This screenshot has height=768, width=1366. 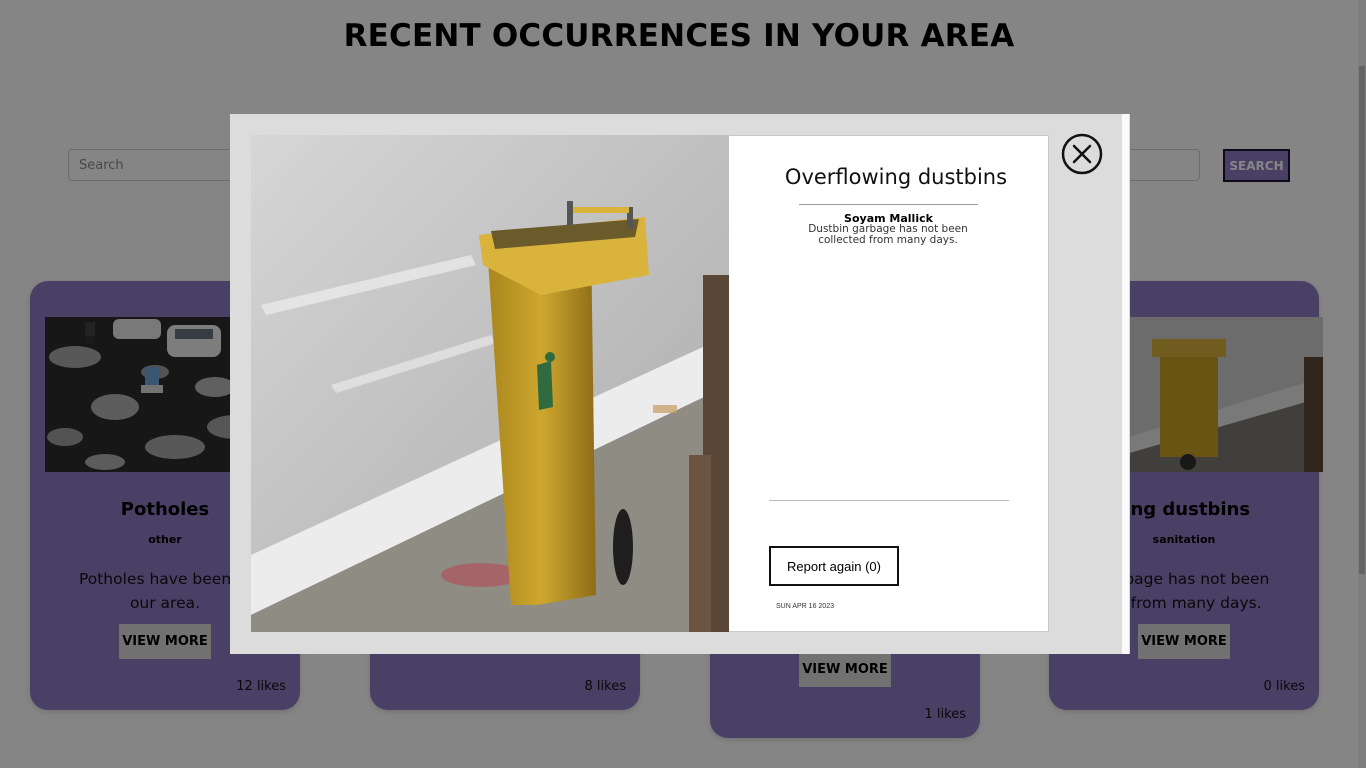 I want to click on modal-edge, so click(x=1125, y=384).